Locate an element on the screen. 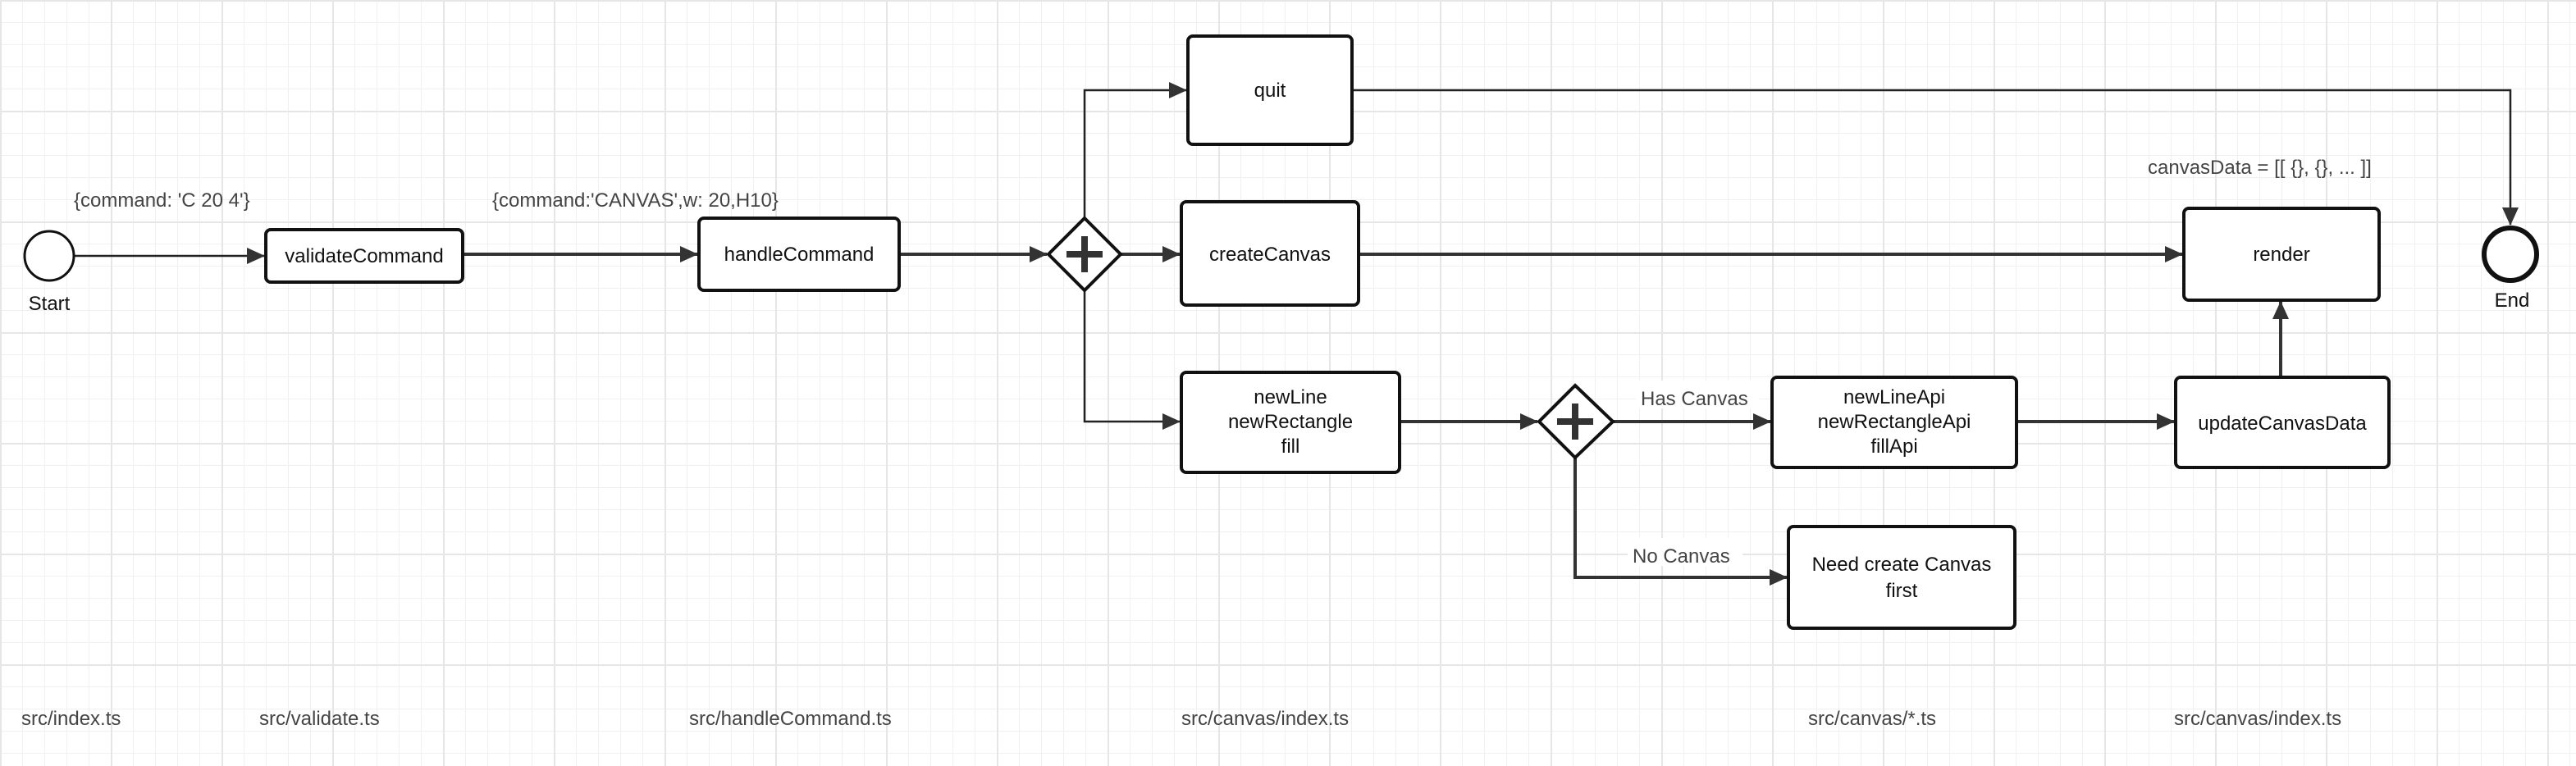  draw-commands-task: newLine newRectangle fill is located at coordinates (1291, 422).